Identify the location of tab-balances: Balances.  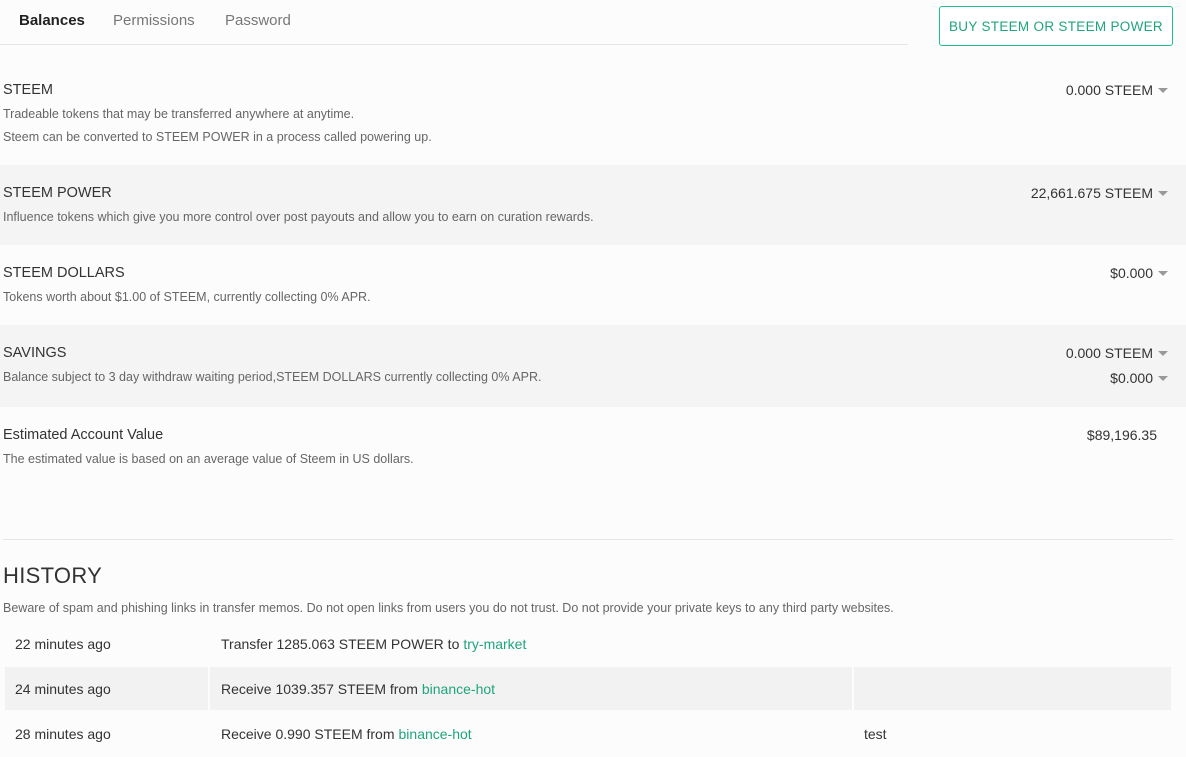
(52, 20).